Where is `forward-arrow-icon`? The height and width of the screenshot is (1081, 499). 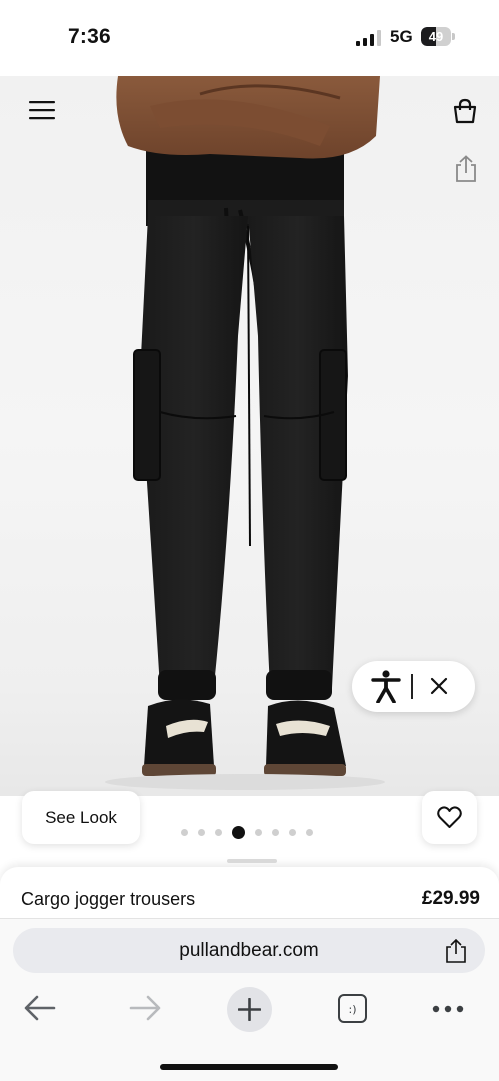 forward-arrow-icon is located at coordinates (145, 1008).